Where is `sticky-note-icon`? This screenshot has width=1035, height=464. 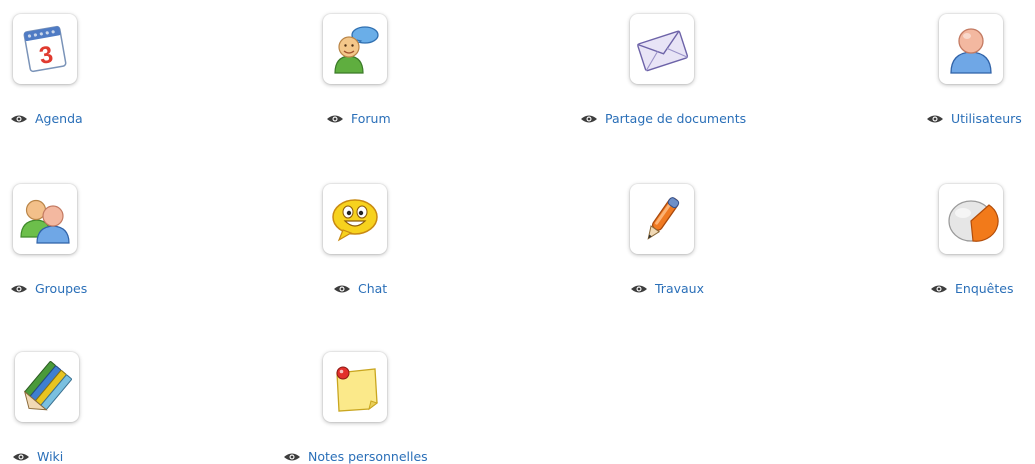
sticky-note-icon is located at coordinates (357, 389).